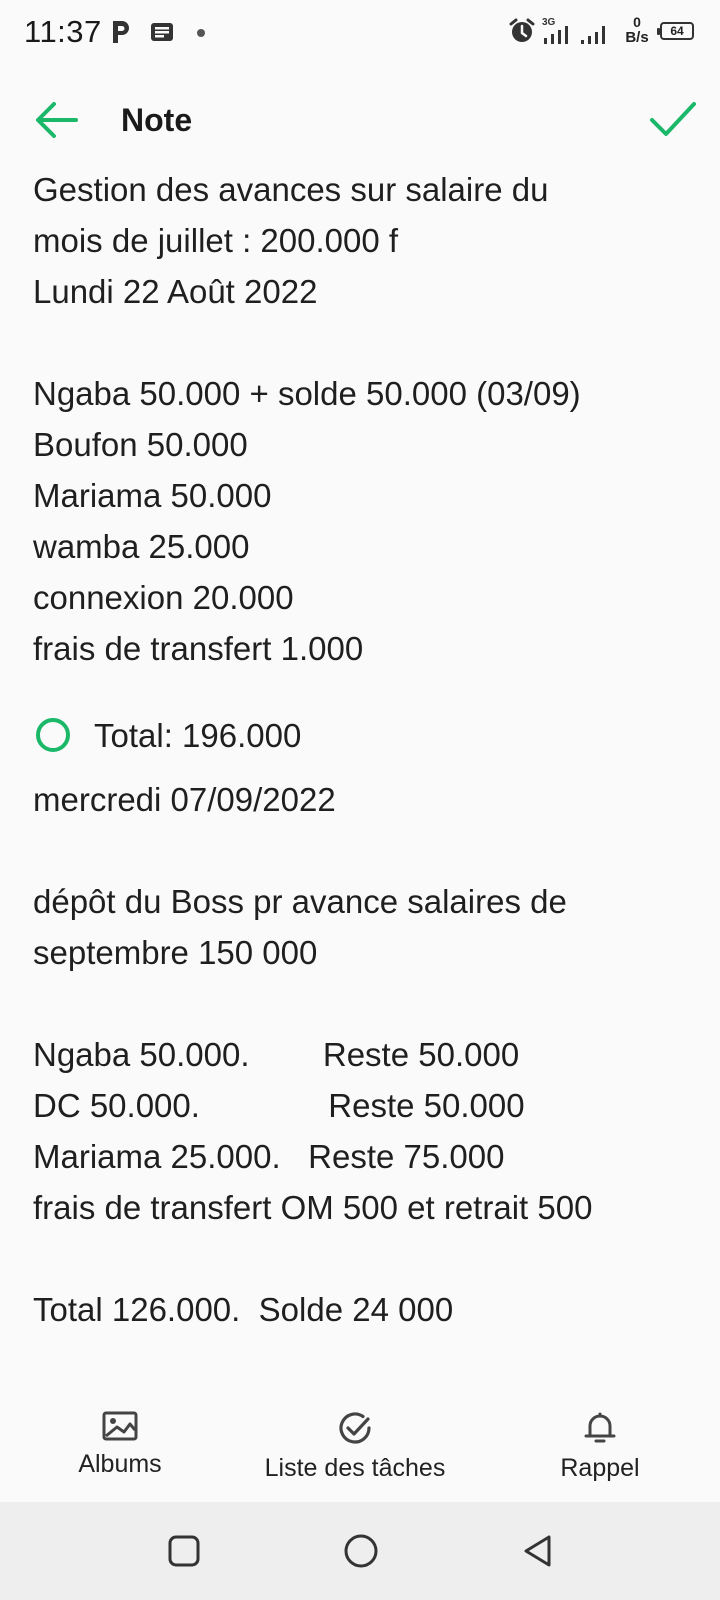  I want to click on svg-text: 3G, so click(549, 22).